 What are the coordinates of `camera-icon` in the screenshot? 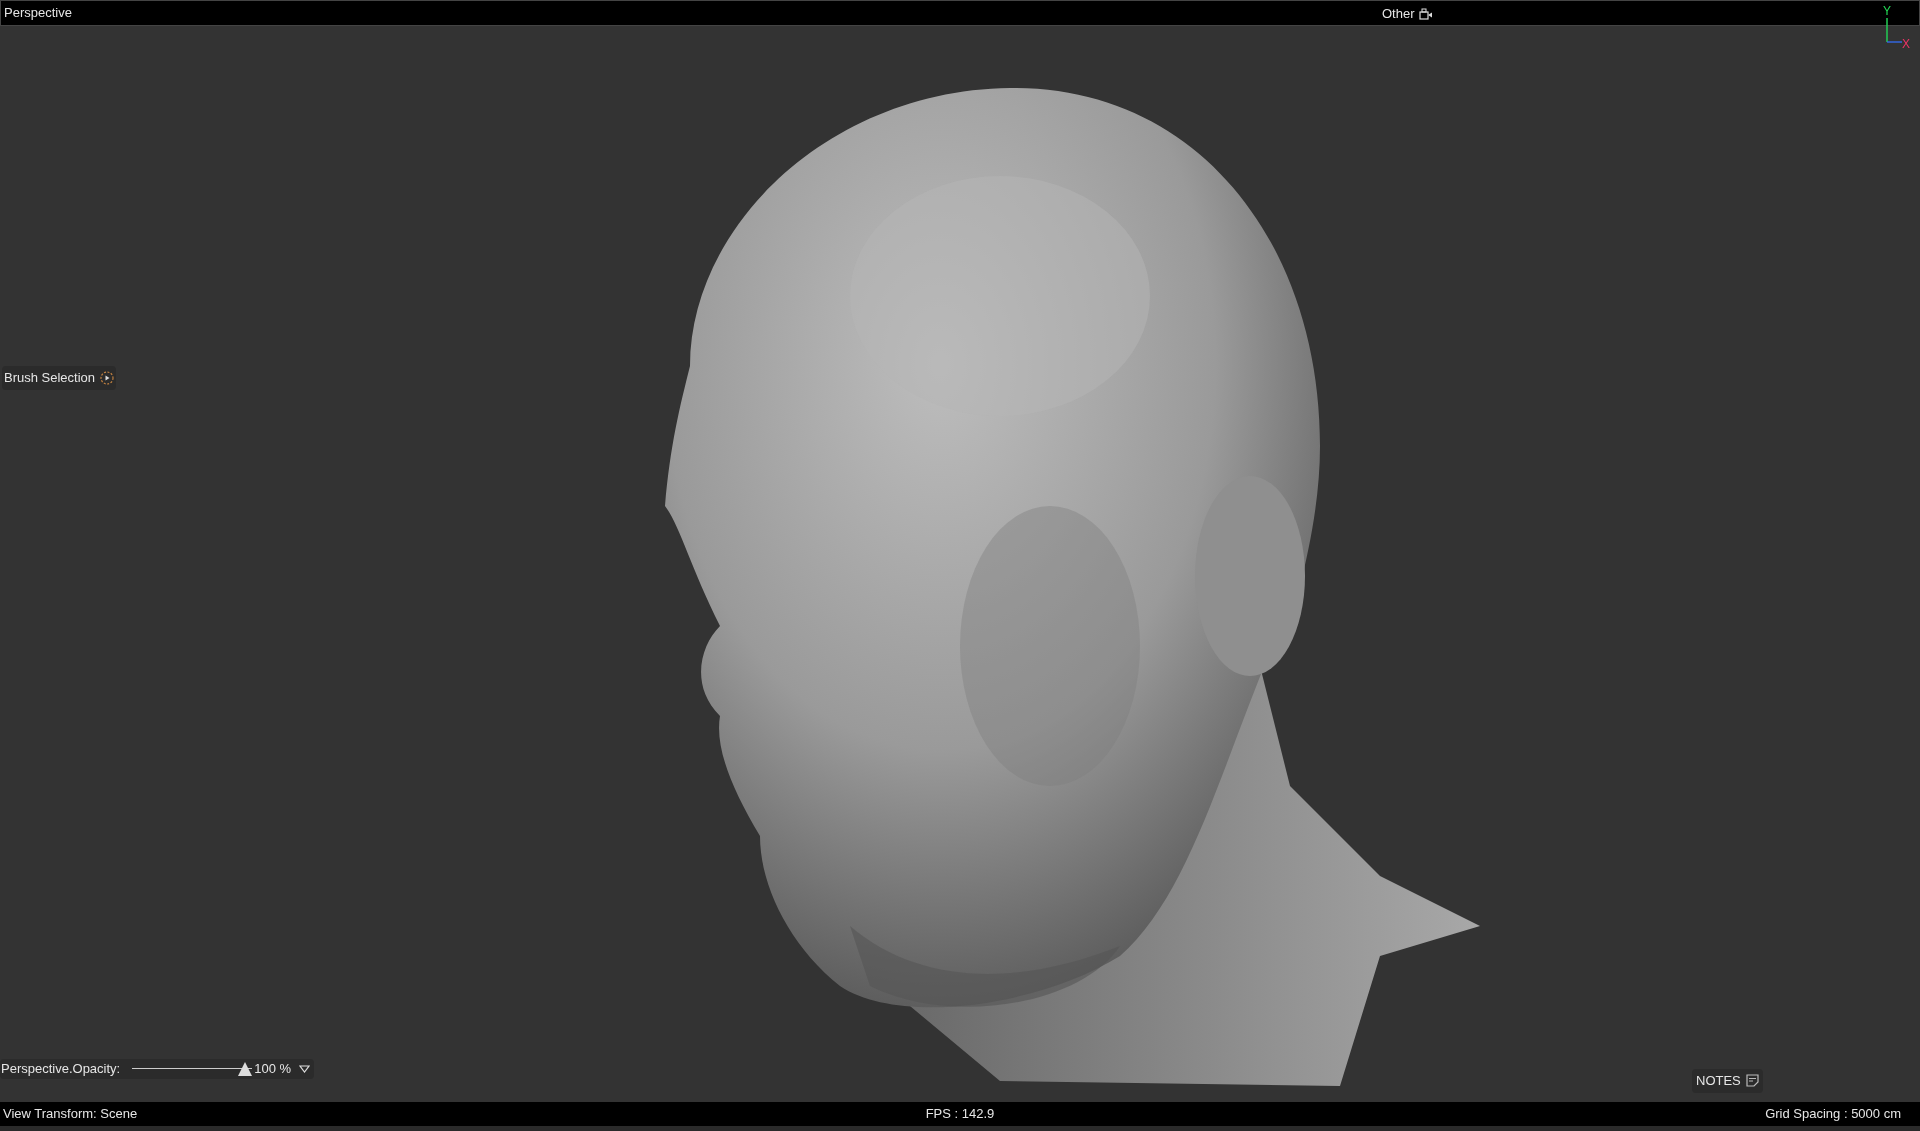 It's located at (1425, 13).